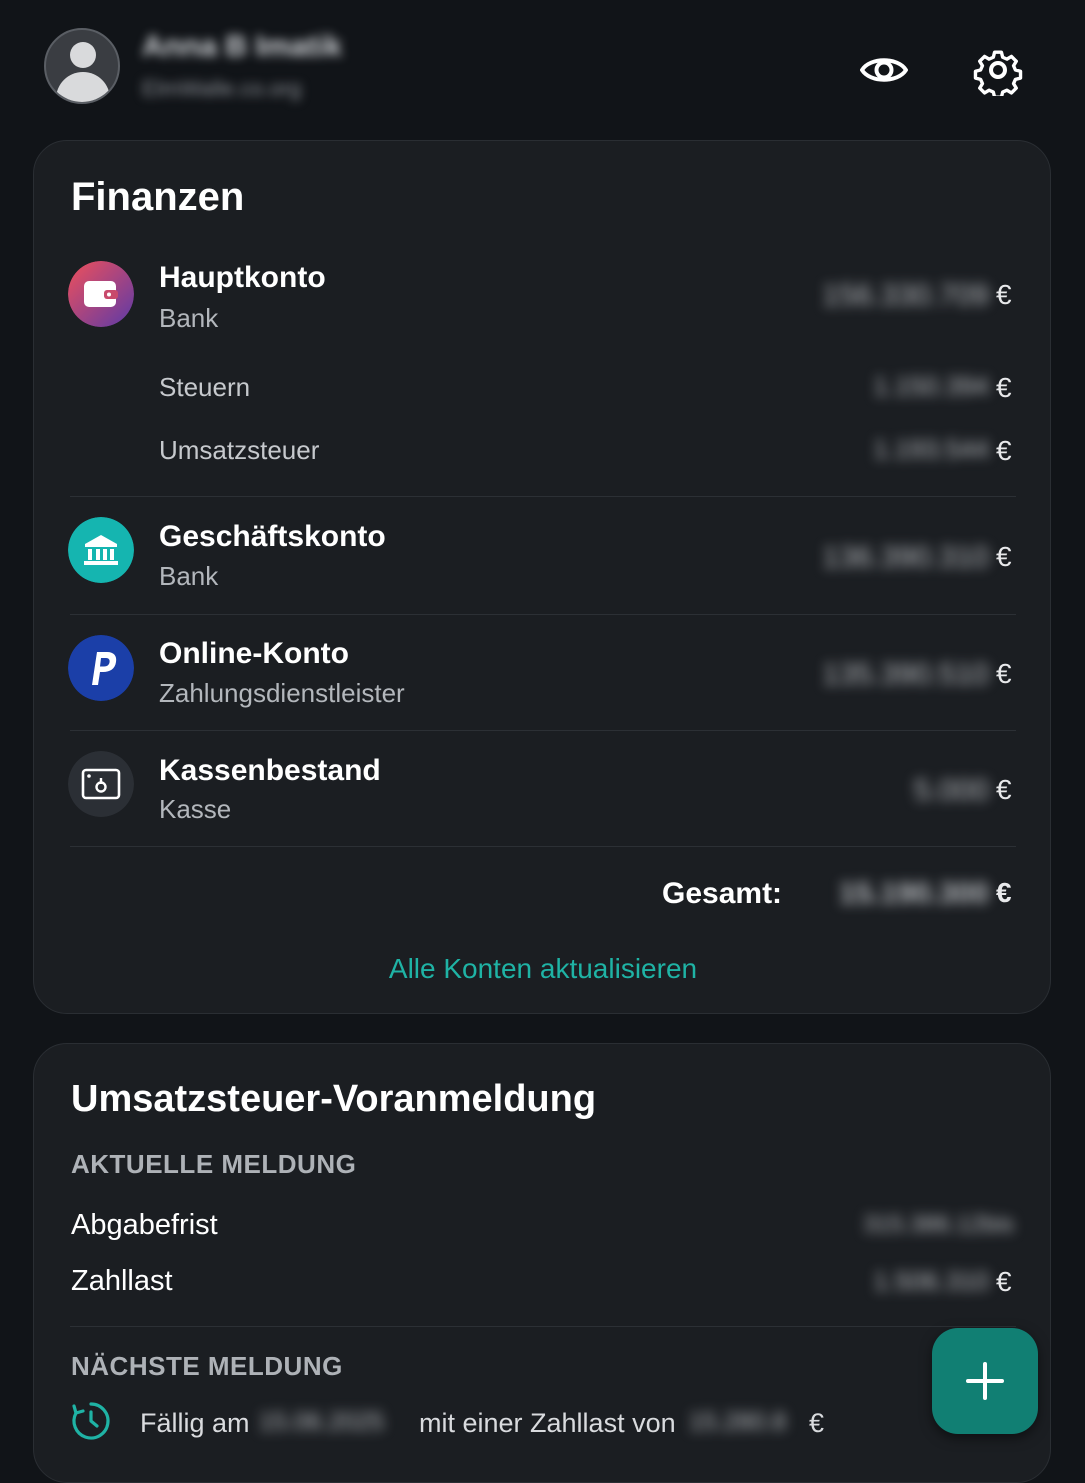  What do you see at coordinates (334, 1099) in the screenshot?
I see `vat-title: Umsatzsteuer-Voranmeldung` at bounding box center [334, 1099].